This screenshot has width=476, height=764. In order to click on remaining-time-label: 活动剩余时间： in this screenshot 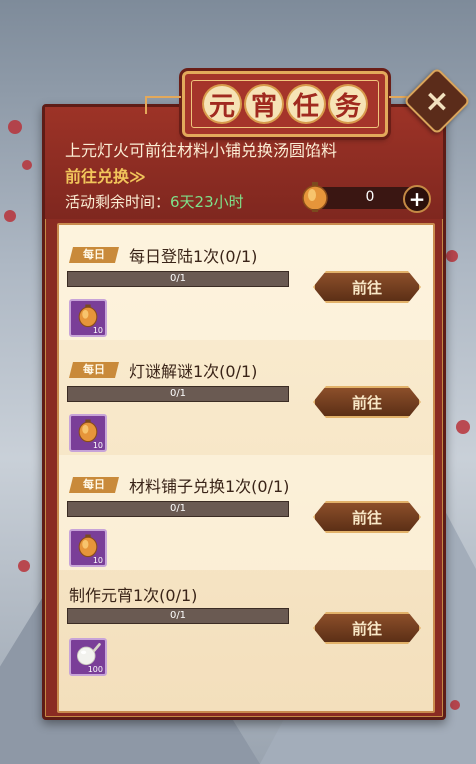, I will do `click(118, 202)`.